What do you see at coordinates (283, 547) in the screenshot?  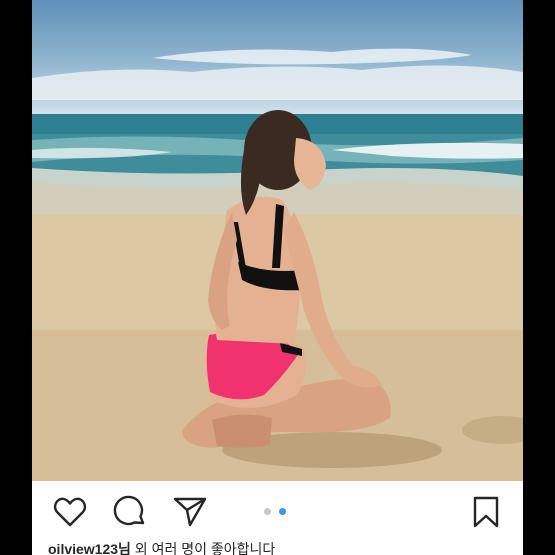 I see `likes-caption: oilview123님 외 여러 명이 좋아합니다` at bounding box center [283, 547].